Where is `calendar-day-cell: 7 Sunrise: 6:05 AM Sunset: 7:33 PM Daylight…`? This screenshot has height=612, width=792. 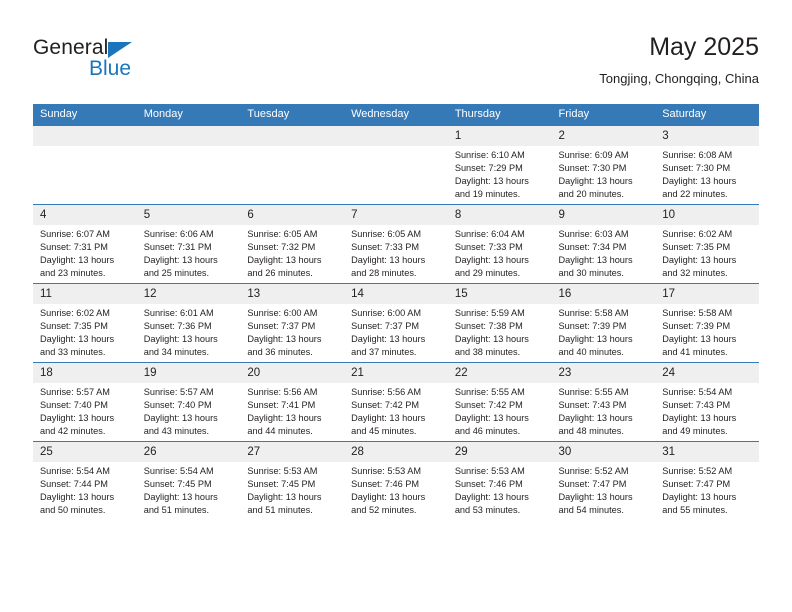 calendar-day-cell: 7 Sunrise: 6:05 AM Sunset: 7:33 PM Daylight… is located at coordinates (396, 244).